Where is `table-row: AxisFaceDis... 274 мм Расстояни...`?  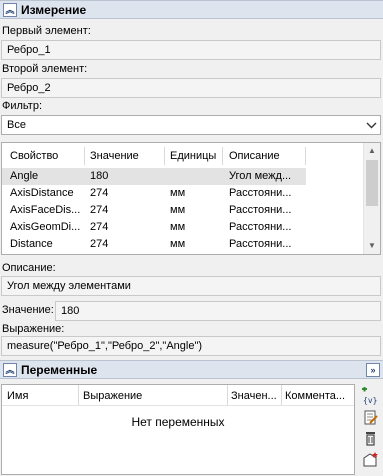 table-row: AxisFaceDis... 274 мм Расстояни... is located at coordinates (154, 210).